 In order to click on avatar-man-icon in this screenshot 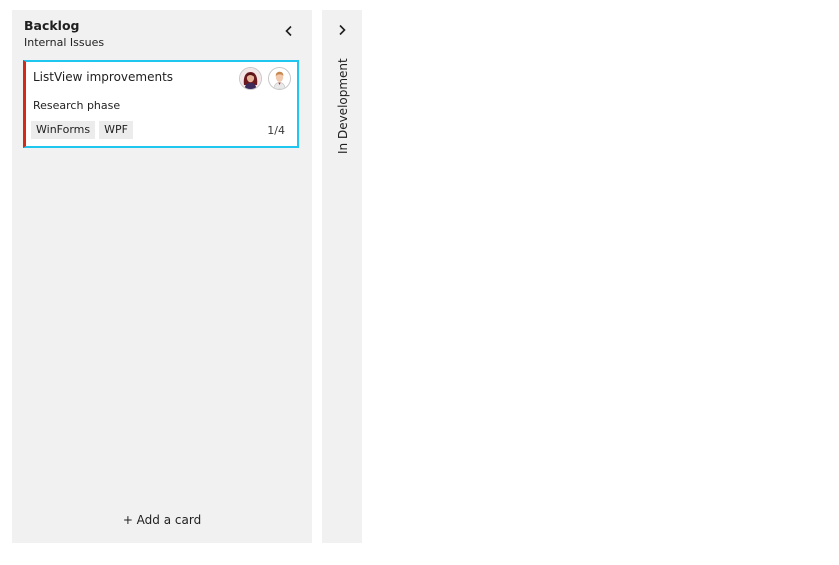, I will do `click(279, 78)`.